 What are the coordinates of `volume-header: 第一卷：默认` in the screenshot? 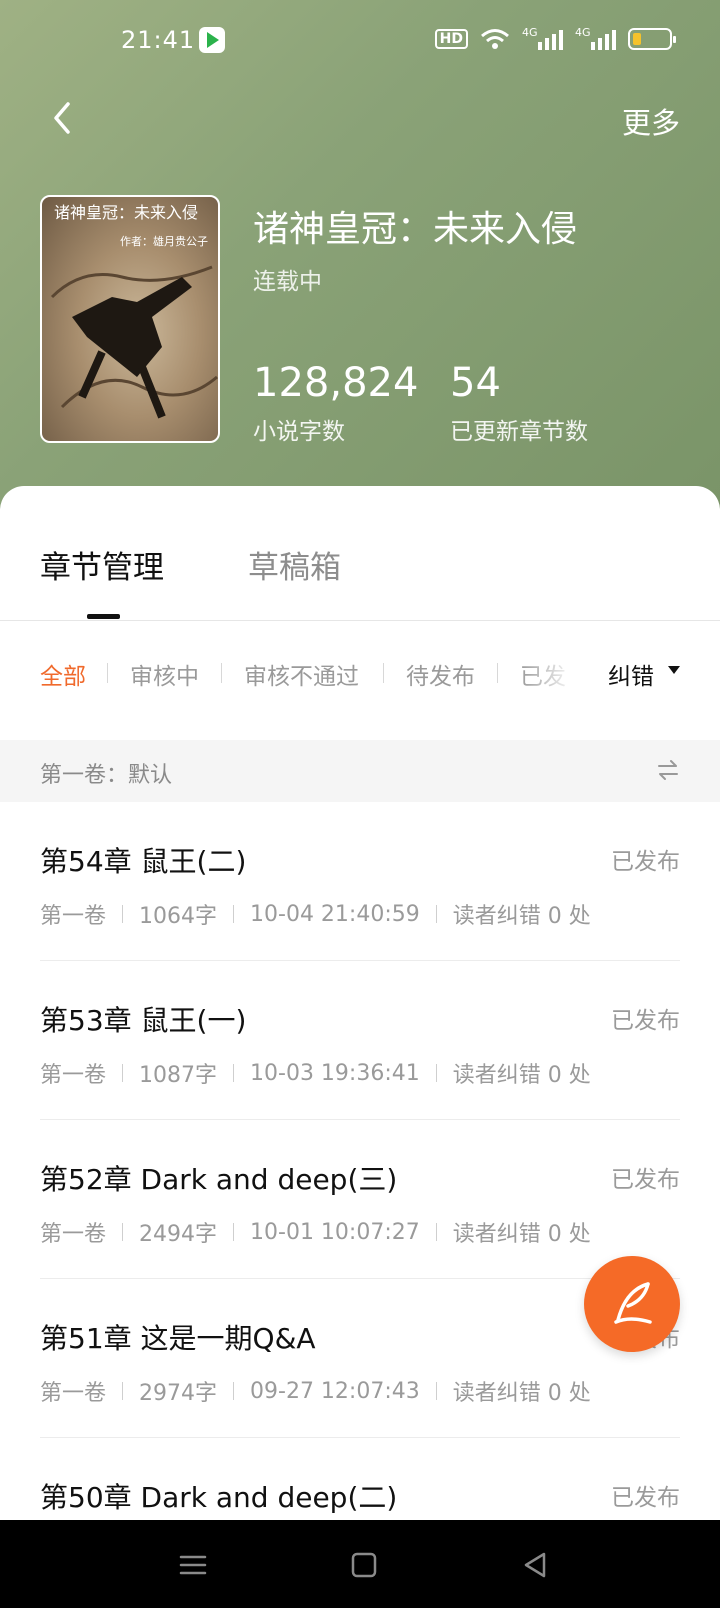 It's located at (360, 771).